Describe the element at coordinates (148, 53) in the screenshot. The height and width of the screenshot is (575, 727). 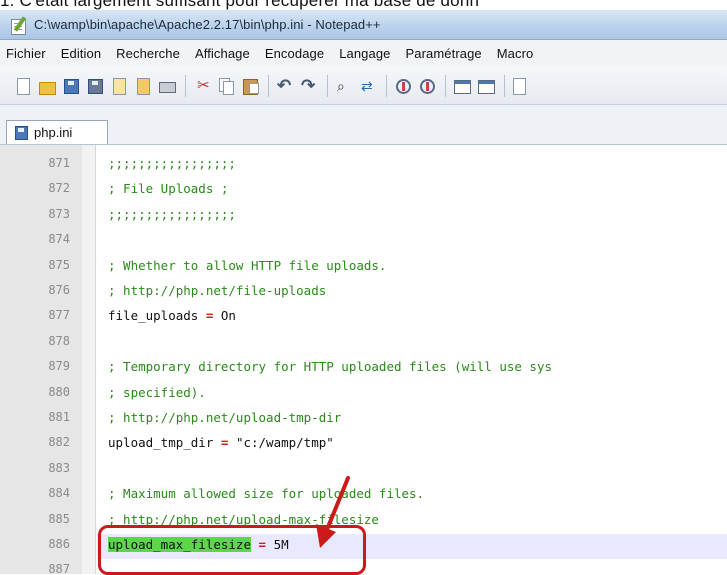
I see `menu-recherche: Recherche` at that location.